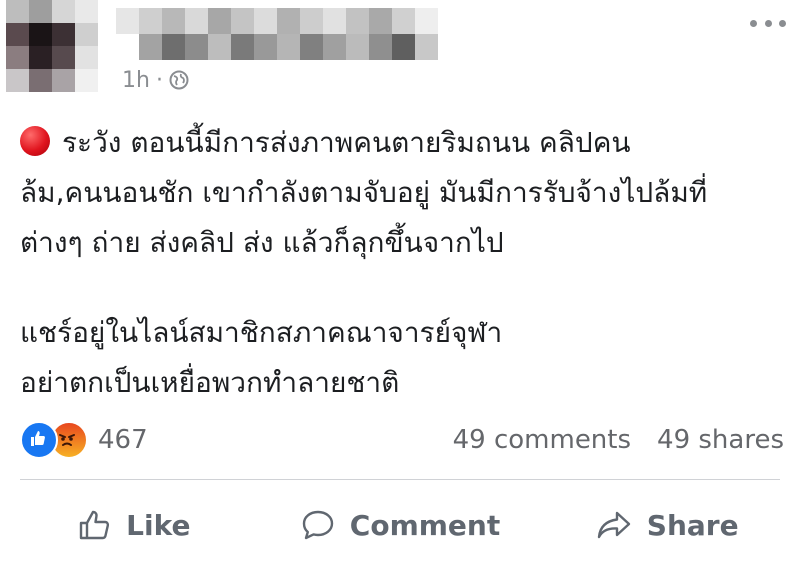  I want to click on thumbs-up-icon, so click(94, 525).